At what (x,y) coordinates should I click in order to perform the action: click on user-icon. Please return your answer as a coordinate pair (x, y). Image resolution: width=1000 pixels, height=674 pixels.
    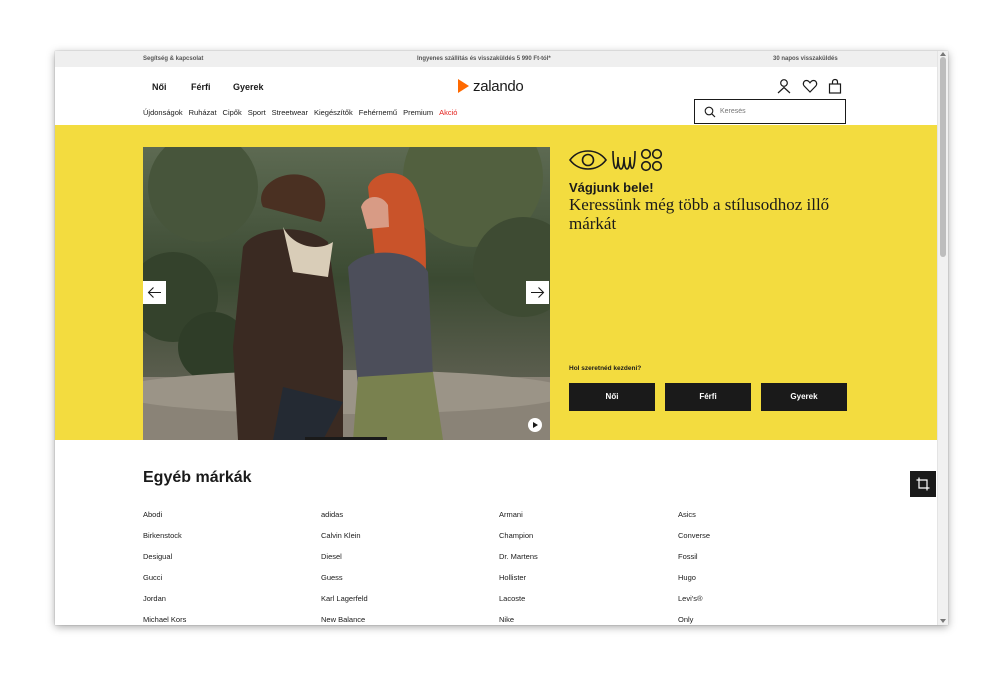
    Looking at the image, I should click on (784, 86).